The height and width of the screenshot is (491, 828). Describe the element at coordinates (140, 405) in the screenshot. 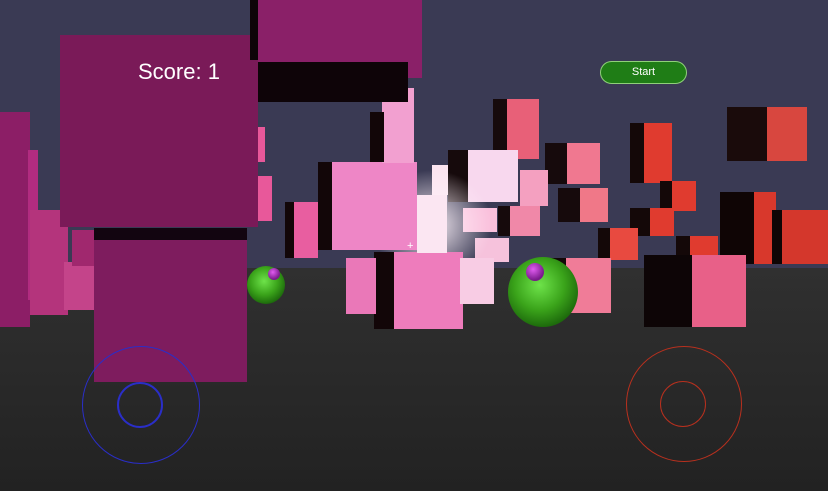

I see `move-joystick-knob` at that location.